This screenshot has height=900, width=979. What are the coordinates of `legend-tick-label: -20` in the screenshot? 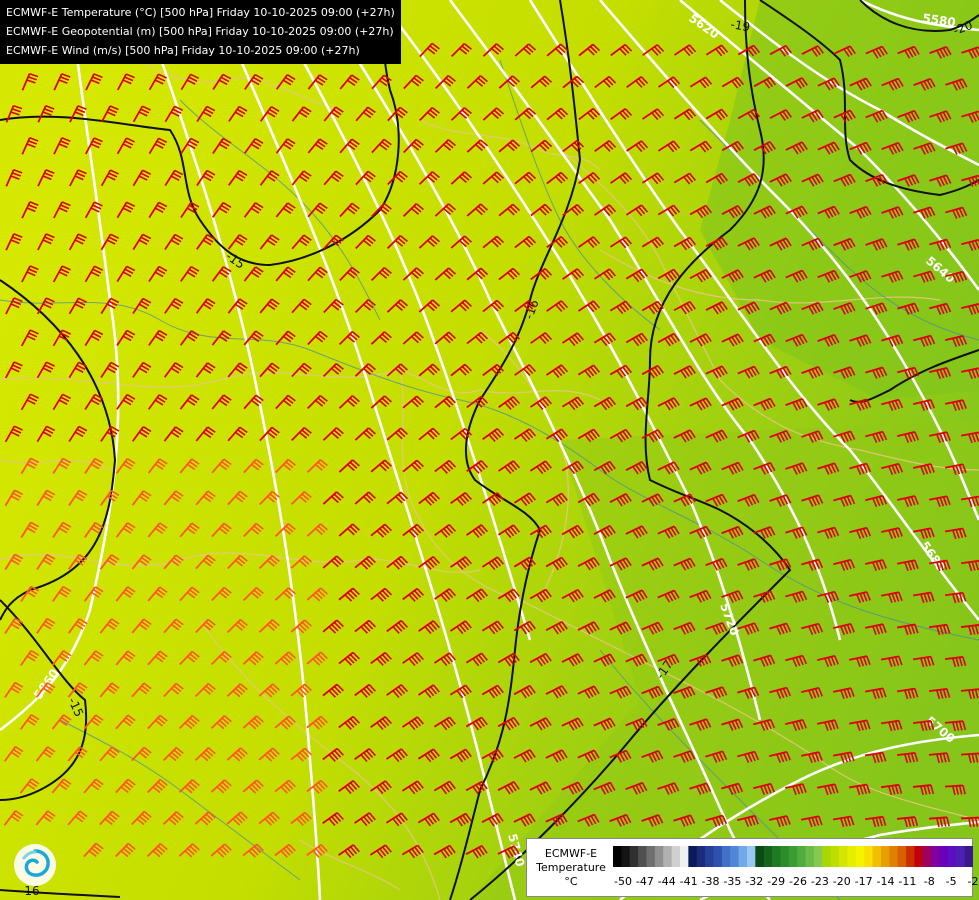 It's located at (841, 881).